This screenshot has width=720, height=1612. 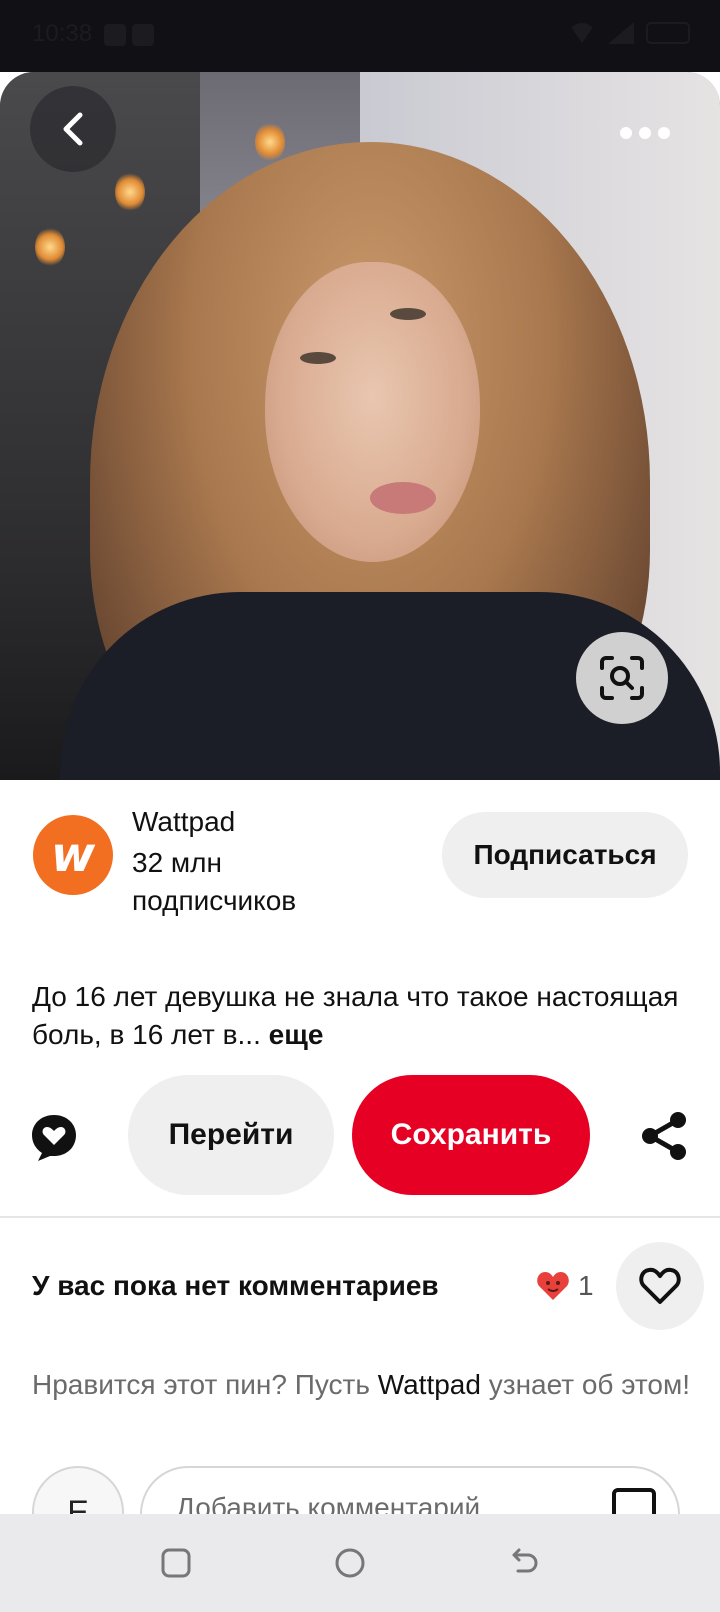 I want to click on prompt-prefix: Нравится этот пин? Пусть, so click(x=201, y=1384).